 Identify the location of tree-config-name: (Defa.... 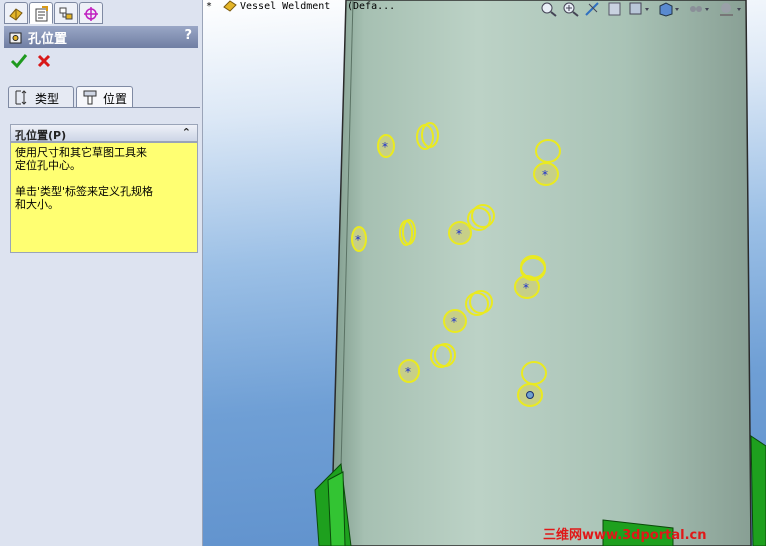
(371, 6).